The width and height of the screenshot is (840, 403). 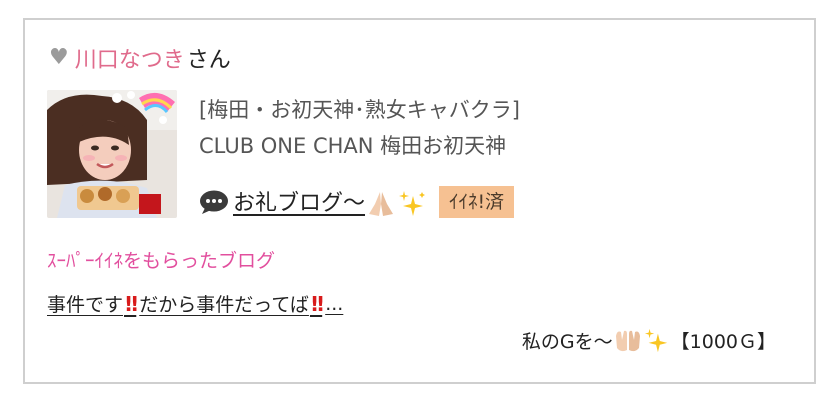 I want to click on shop-category: [梅田・お初天神･熟女キャバクラ], so click(x=359, y=110).